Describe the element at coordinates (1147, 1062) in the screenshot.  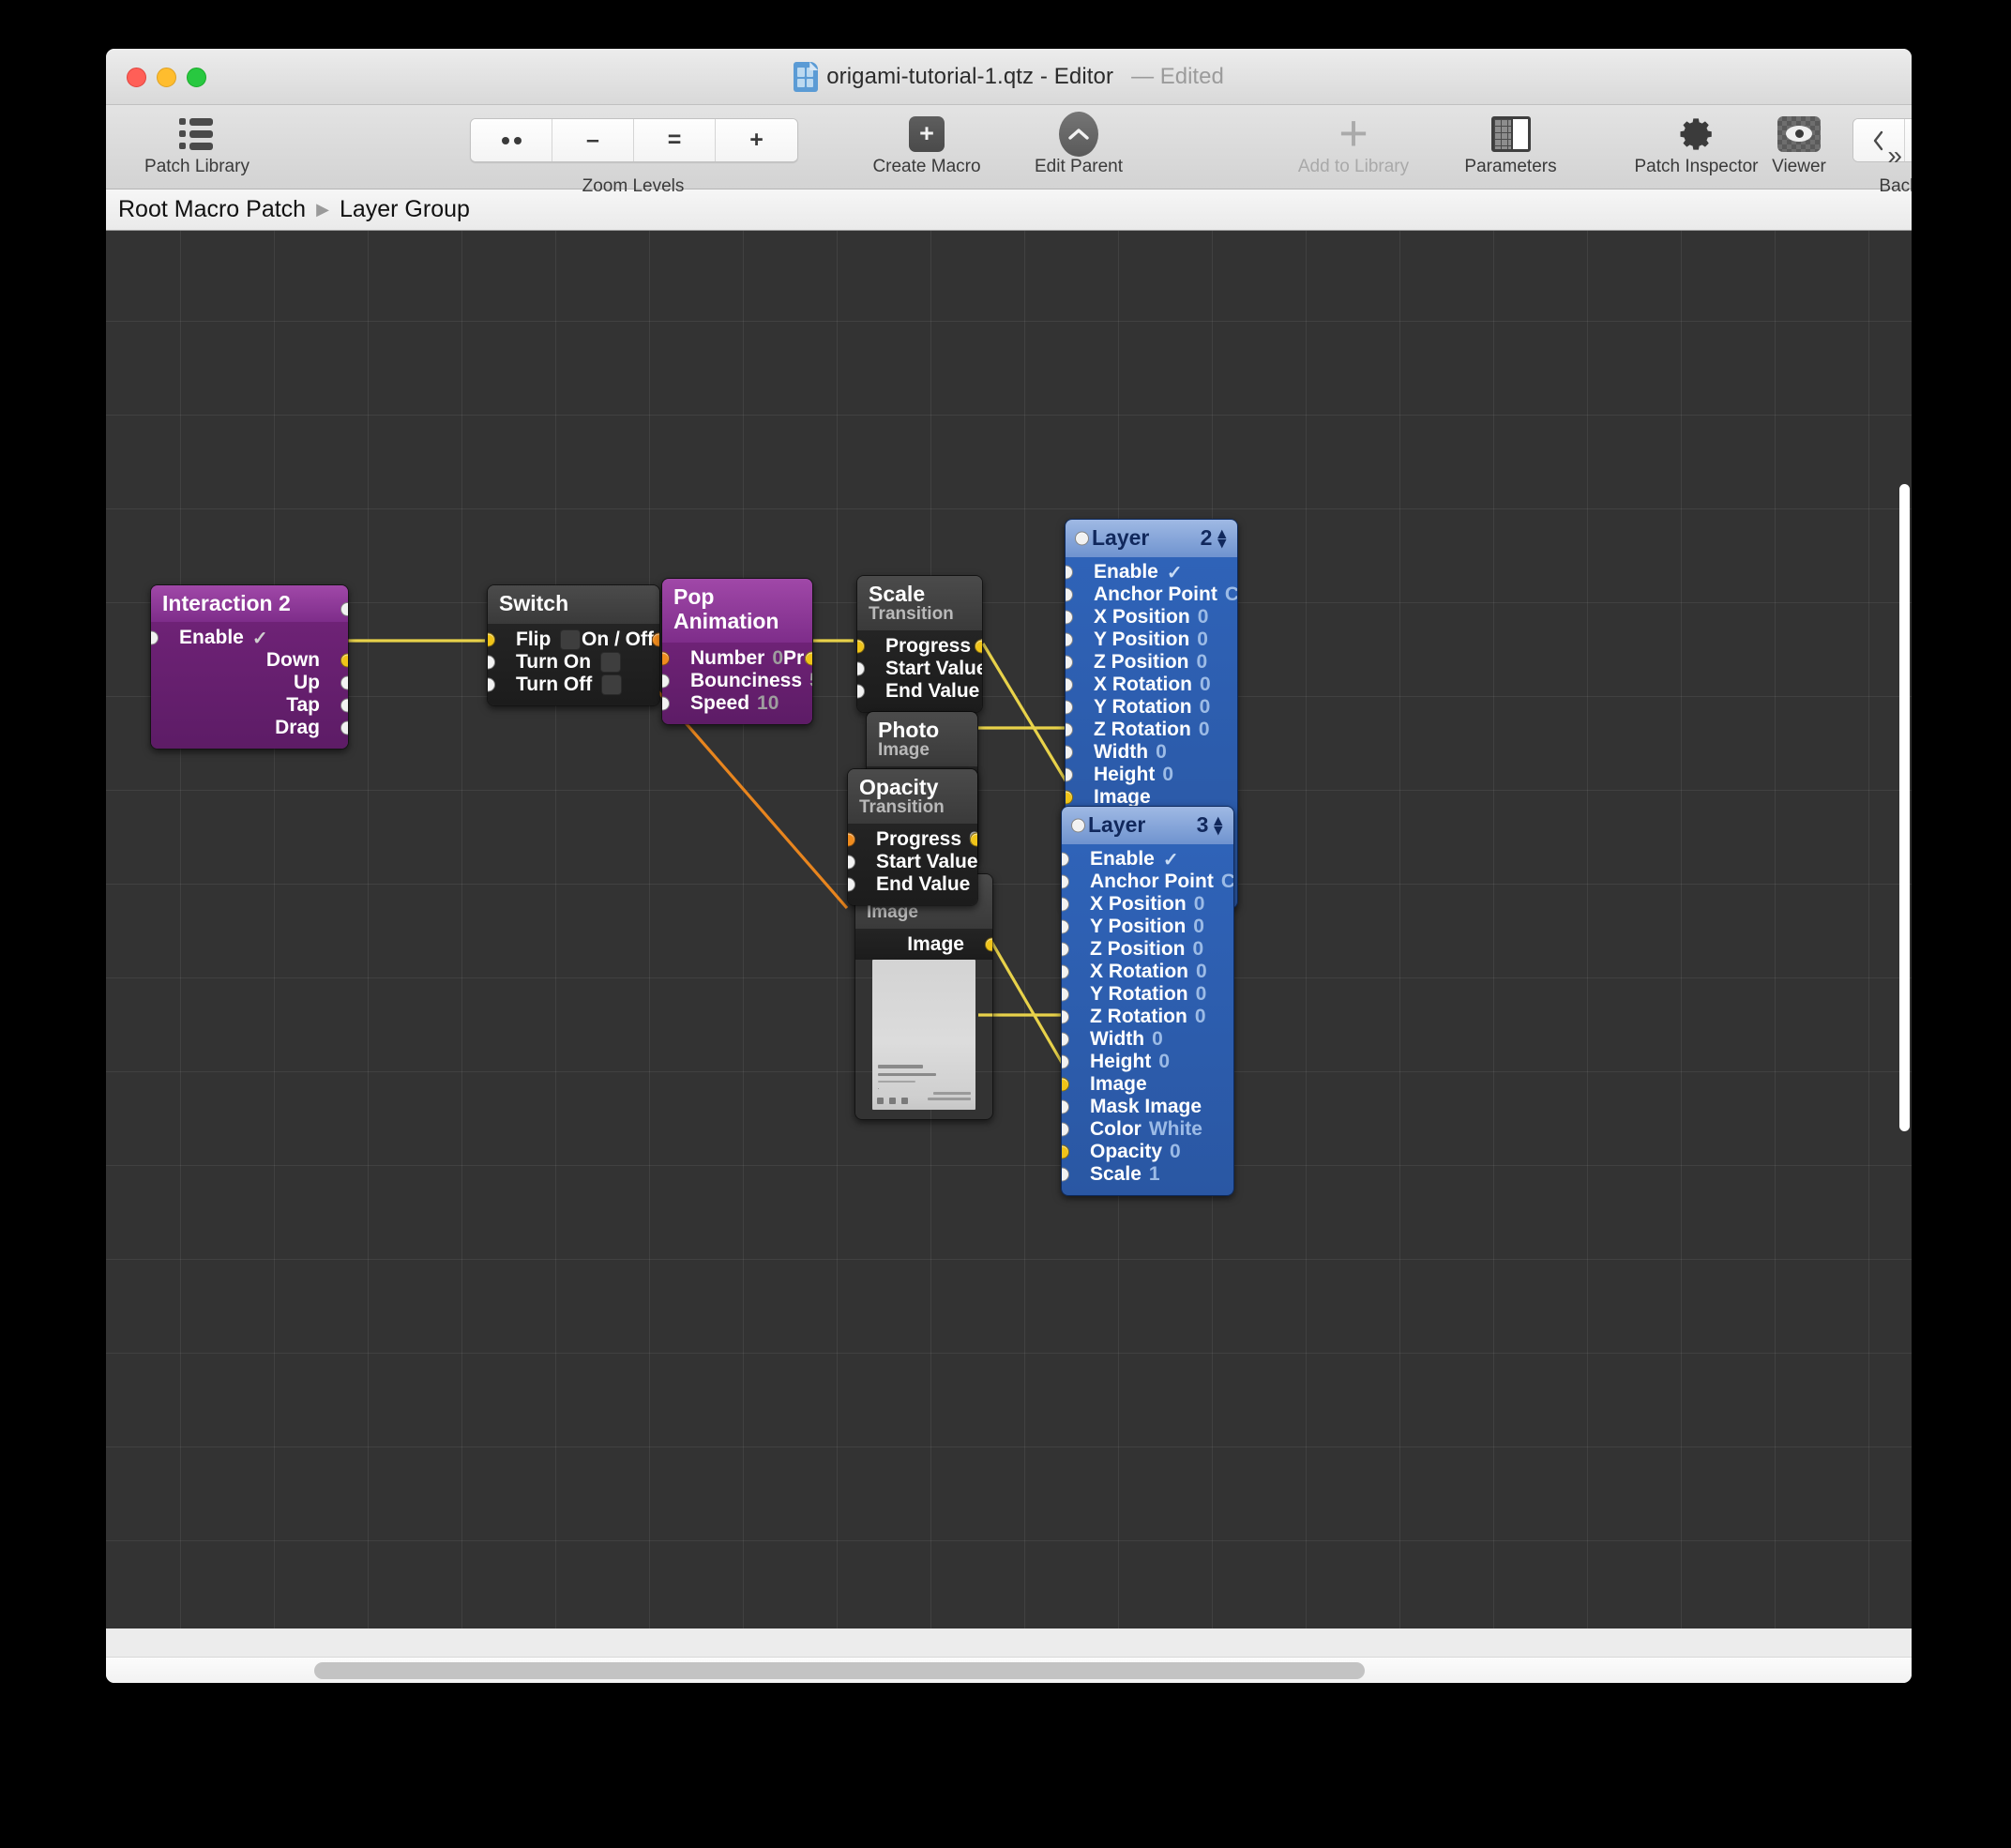
I see `port-row-height: Height 0` at that location.